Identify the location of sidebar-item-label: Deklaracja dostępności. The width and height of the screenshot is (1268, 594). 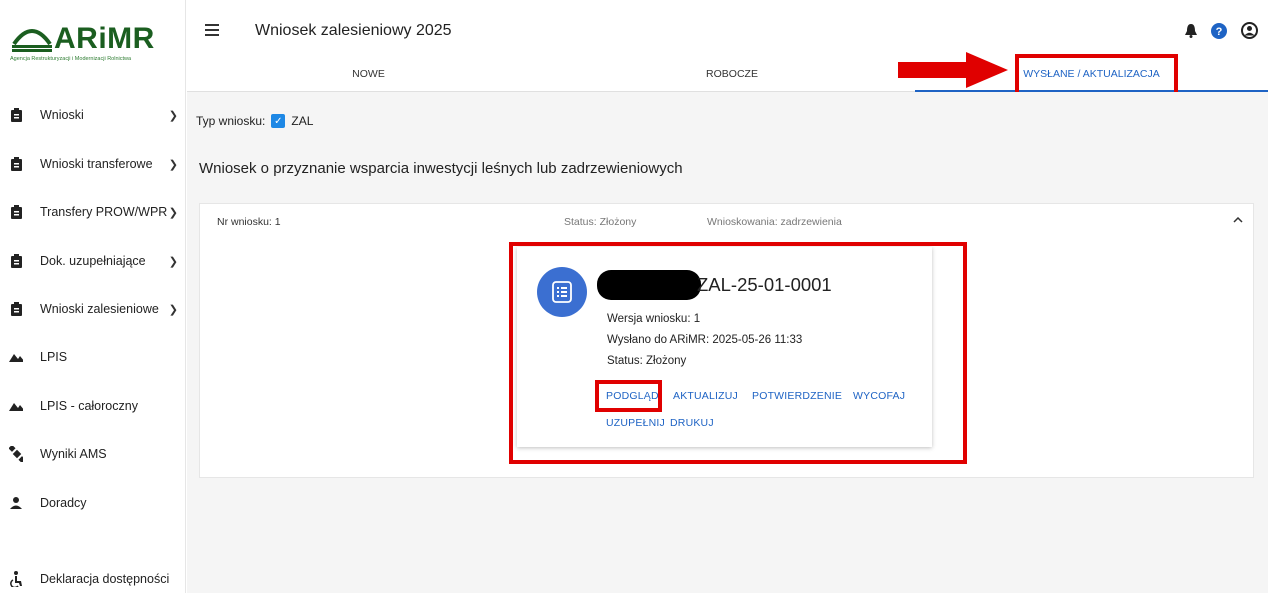
(105, 579).